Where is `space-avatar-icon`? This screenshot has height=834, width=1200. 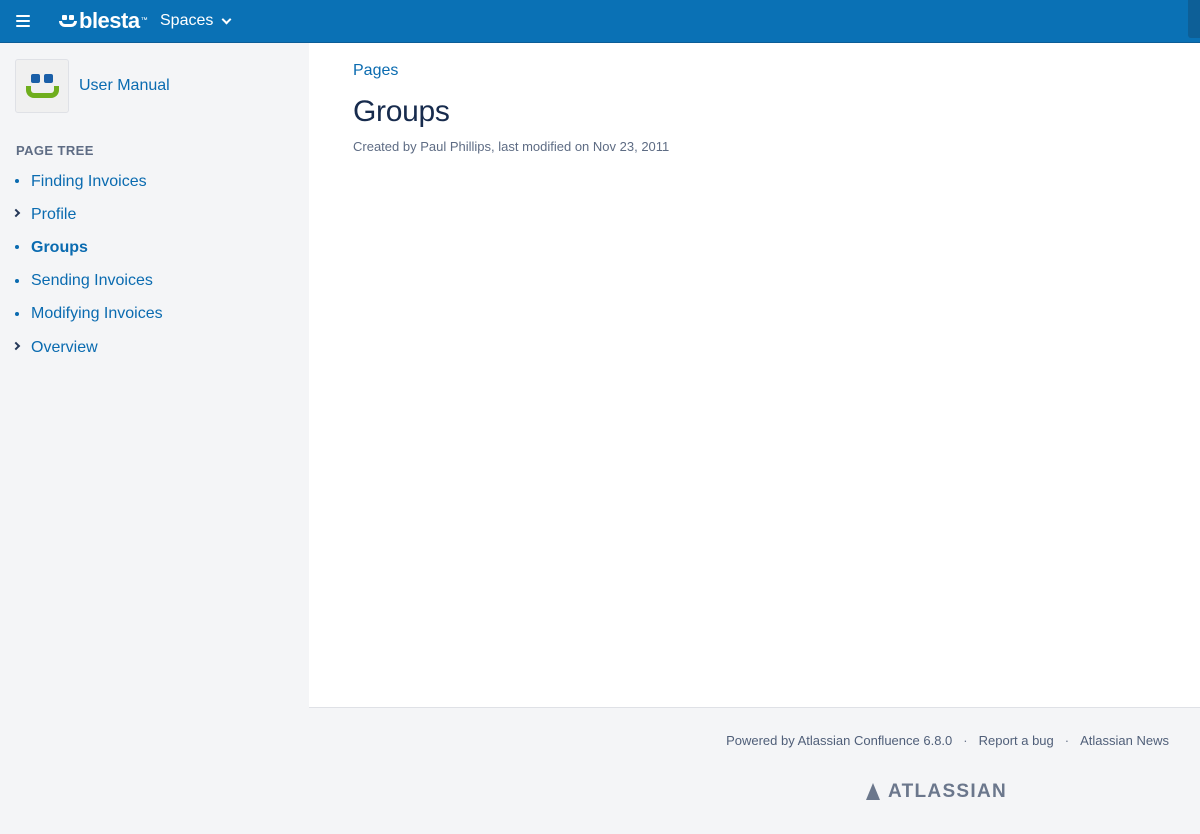 space-avatar-icon is located at coordinates (42, 86).